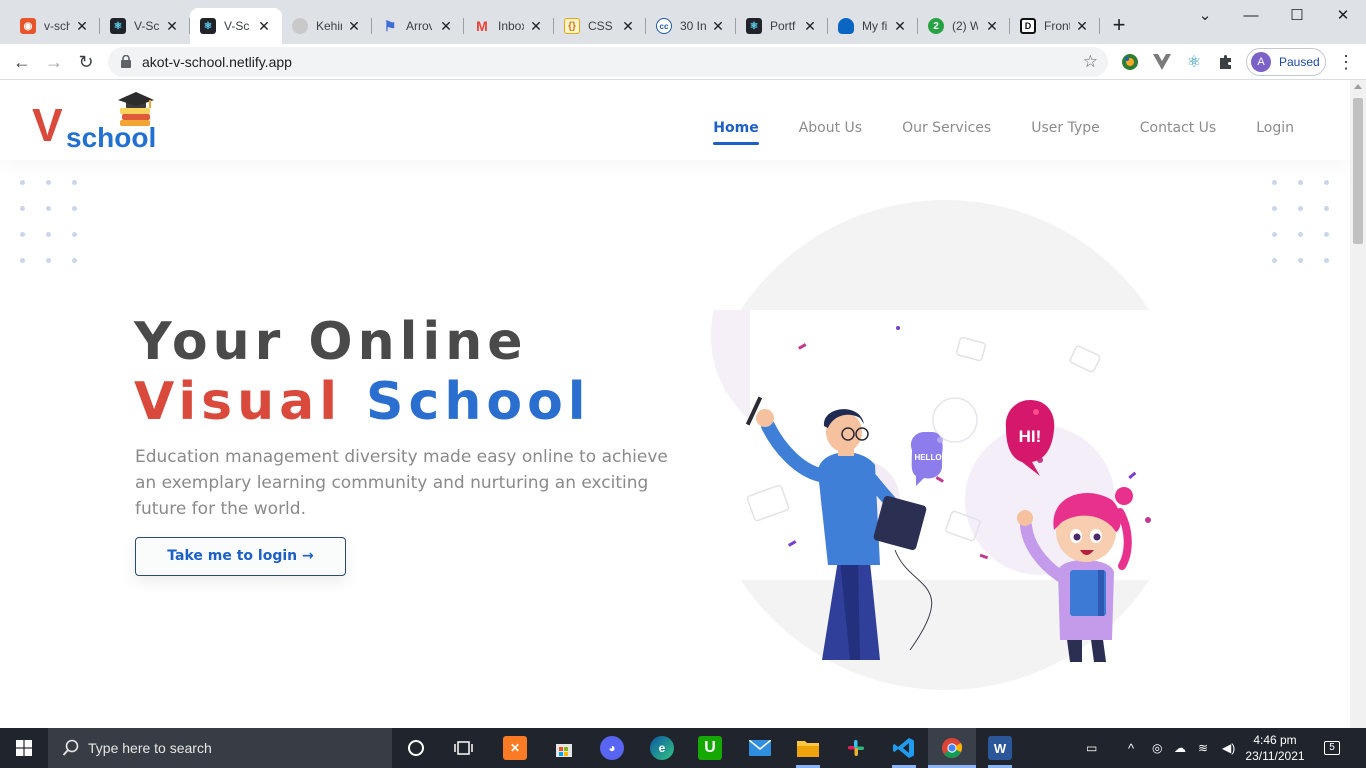  I want to click on browser-tab: ⚛ Portf ✕, so click(782, 26).